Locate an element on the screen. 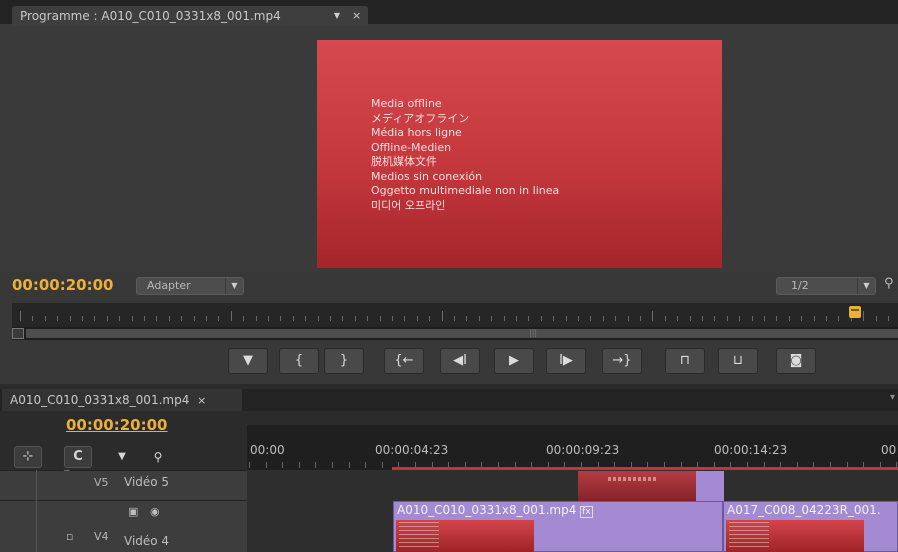 The height and width of the screenshot is (552, 898). timeline-tab-title: A010_C010_0331x8_001.mp4 is located at coordinates (100, 400).